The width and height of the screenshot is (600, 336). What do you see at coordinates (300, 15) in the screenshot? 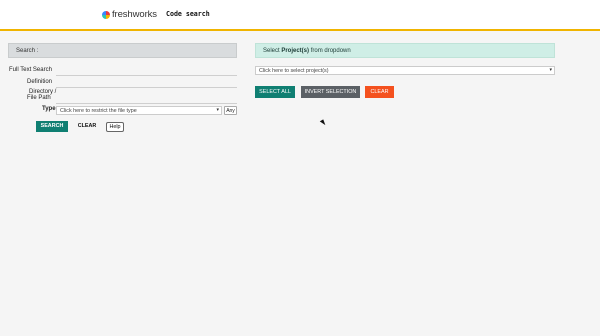
I see `top-bar: freshworks Code search` at bounding box center [300, 15].